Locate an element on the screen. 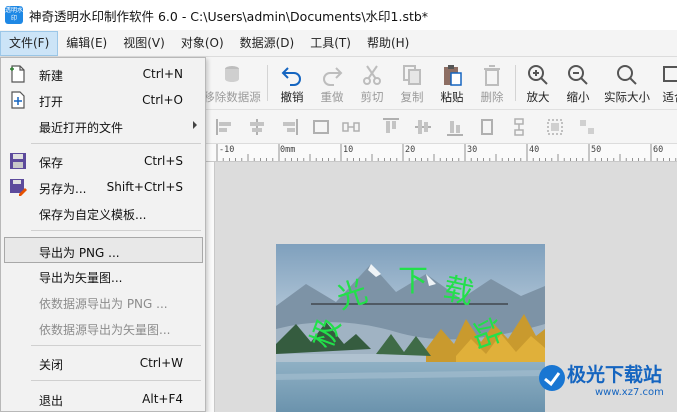  remove-datasource-button: 移除数据源 is located at coordinates (232, 84).